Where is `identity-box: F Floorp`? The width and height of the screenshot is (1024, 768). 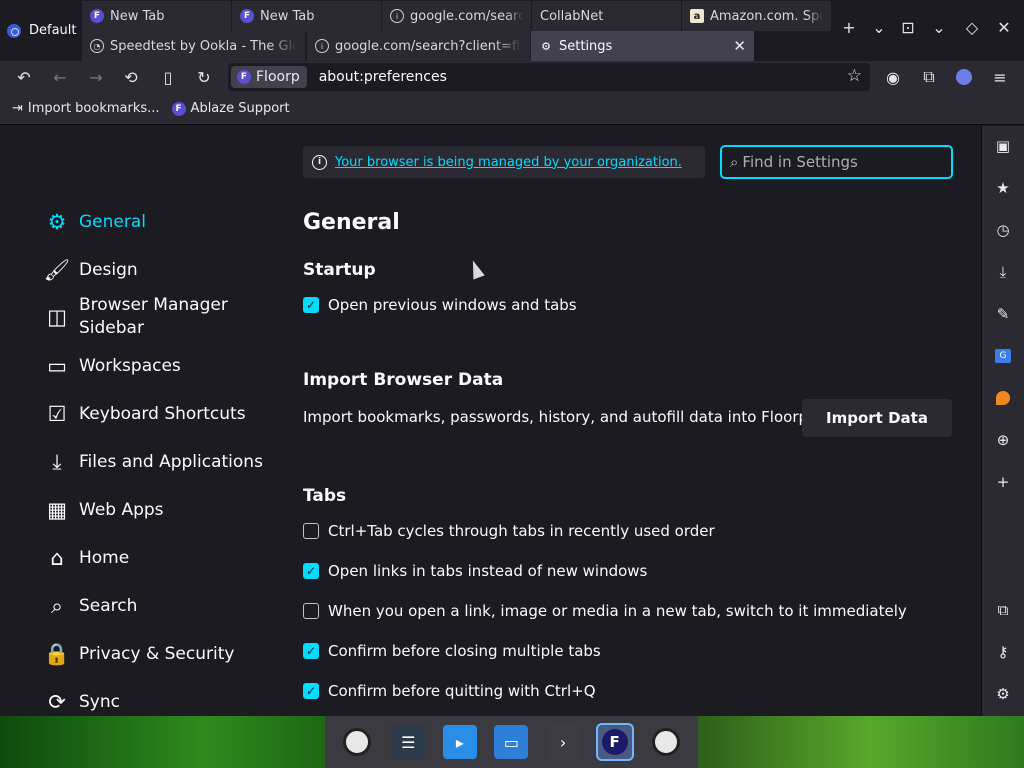 identity-box: F Floorp is located at coordinates (269, 77).